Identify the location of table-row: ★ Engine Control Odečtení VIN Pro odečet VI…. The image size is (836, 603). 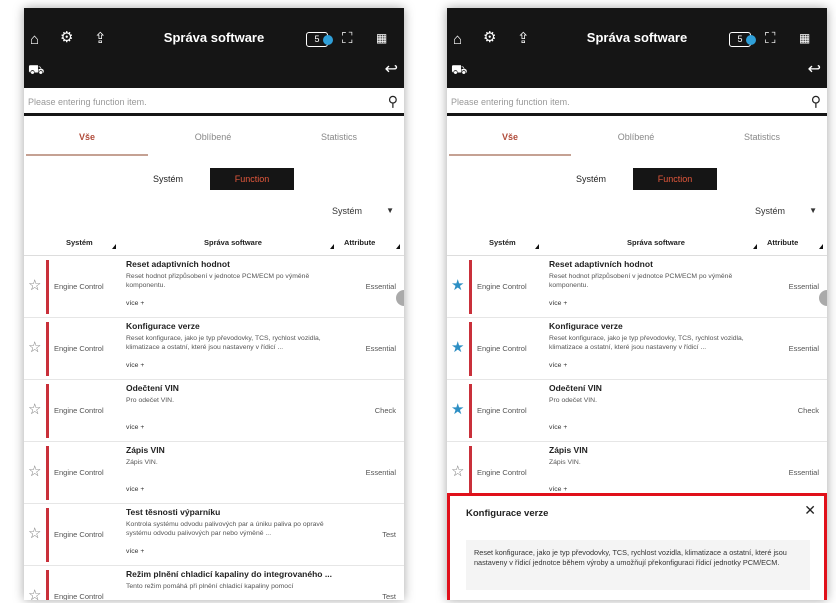
(637, 411).